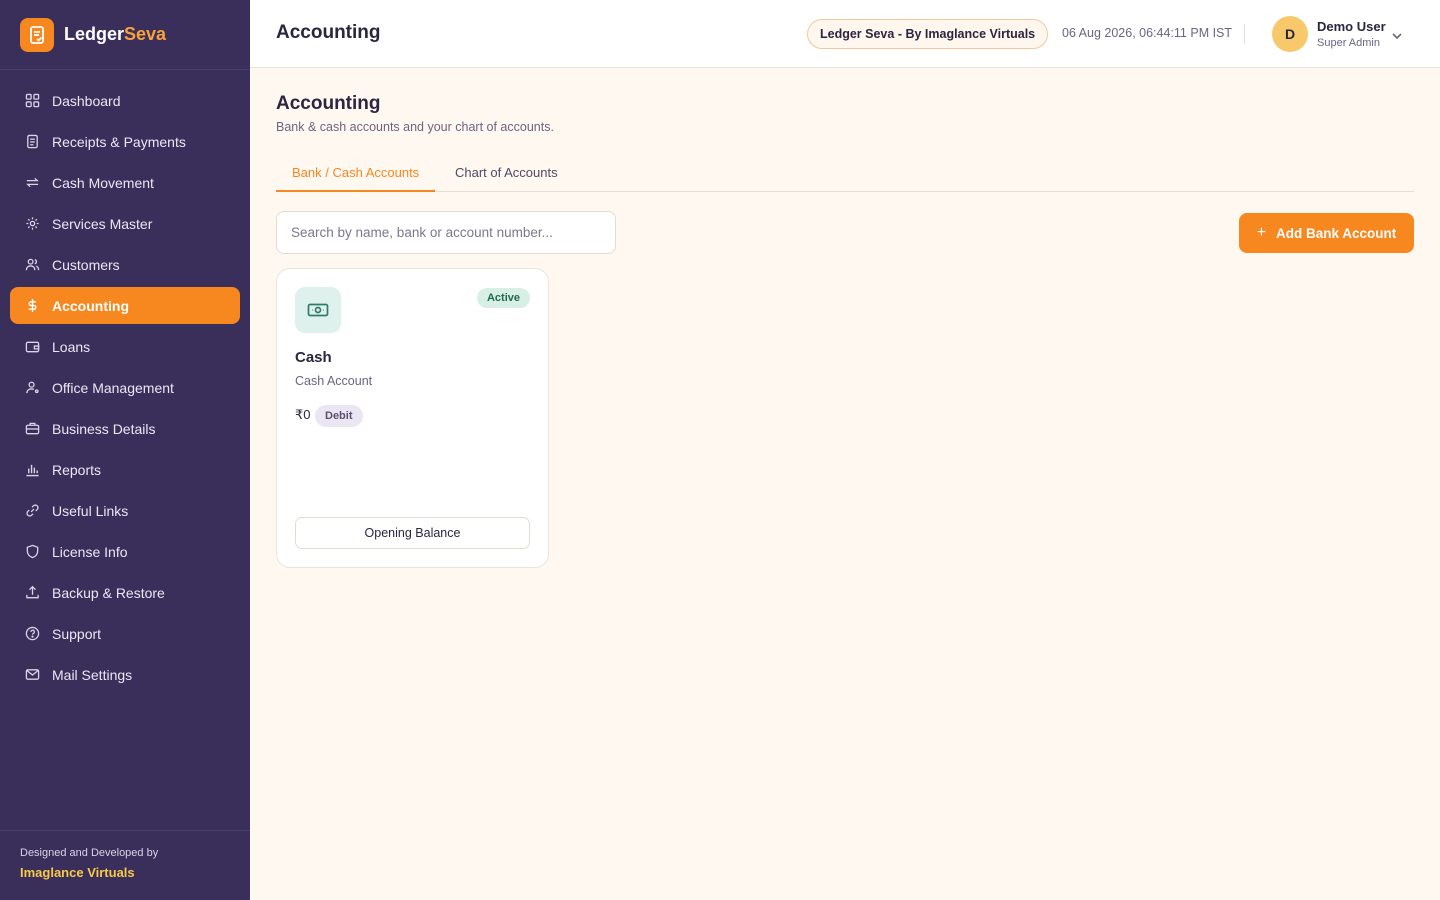  Describe the element at coordinates (32, 347) in the screenshot. I see `wallet-icon` at that location.